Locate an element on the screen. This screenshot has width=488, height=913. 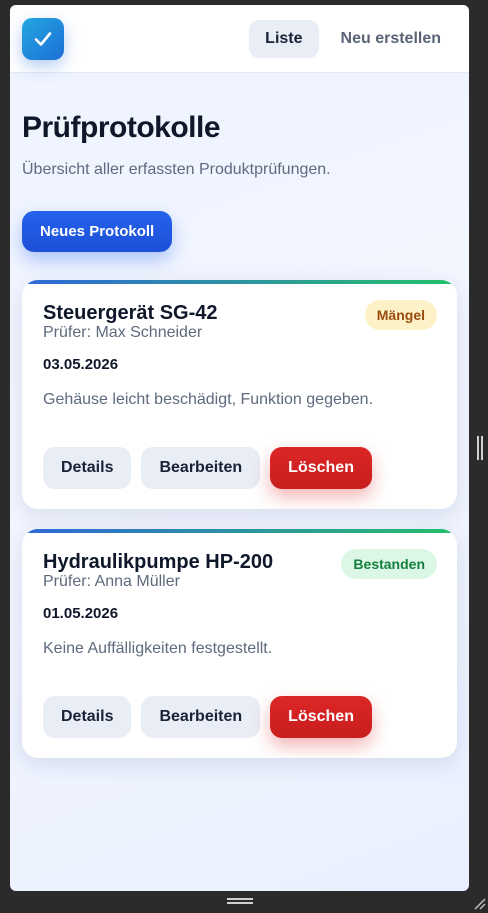
status-badge: Bestanden is located at coordinates (389, 564).